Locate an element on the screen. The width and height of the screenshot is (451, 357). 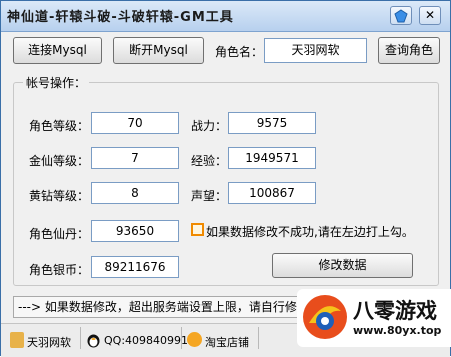
account-group-title: 帐号操作： is located at coordinates (56, 82).